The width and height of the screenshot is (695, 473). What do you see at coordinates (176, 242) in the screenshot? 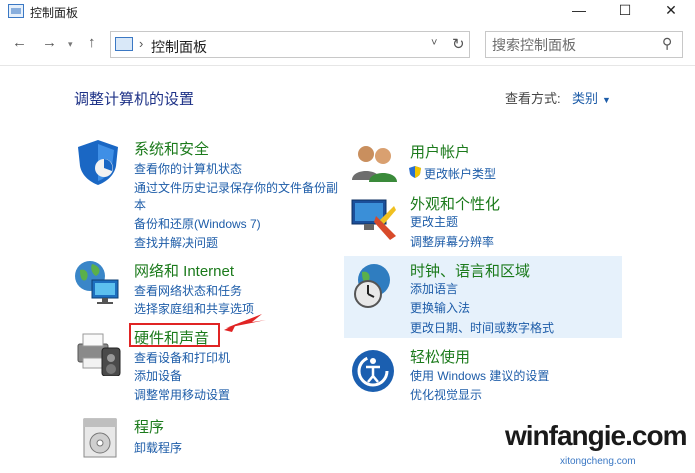
I see `link-troubleshoot: 查找并解决问题` at bounding box center [176, 242].